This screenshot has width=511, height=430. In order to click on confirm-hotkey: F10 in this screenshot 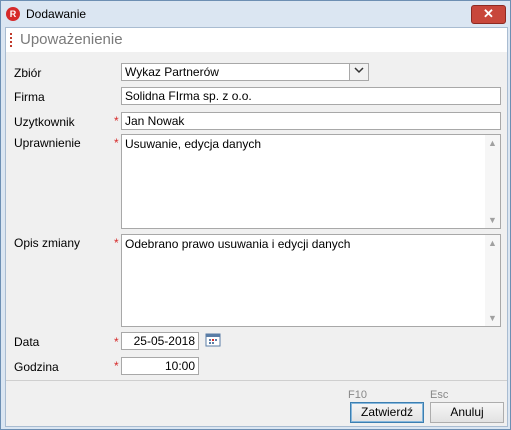, I will do `click(357, 395)`.